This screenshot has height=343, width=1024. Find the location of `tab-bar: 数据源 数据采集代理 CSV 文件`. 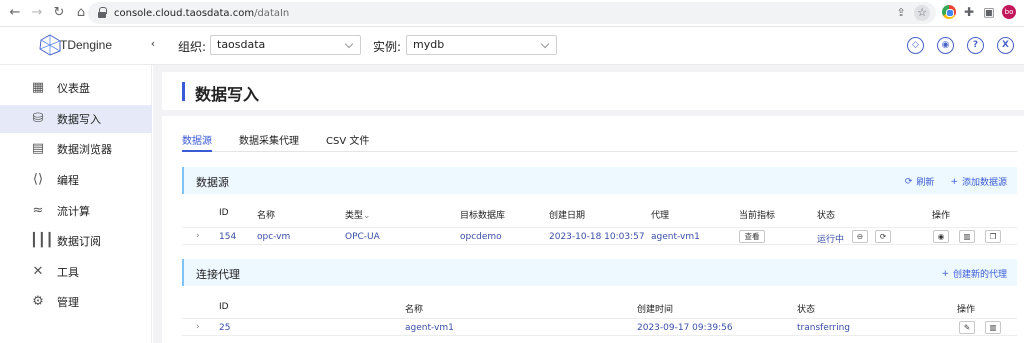

tab-bar: 数据源 数据采集代理 CSV 文件 is located at coordinates (599, 141).